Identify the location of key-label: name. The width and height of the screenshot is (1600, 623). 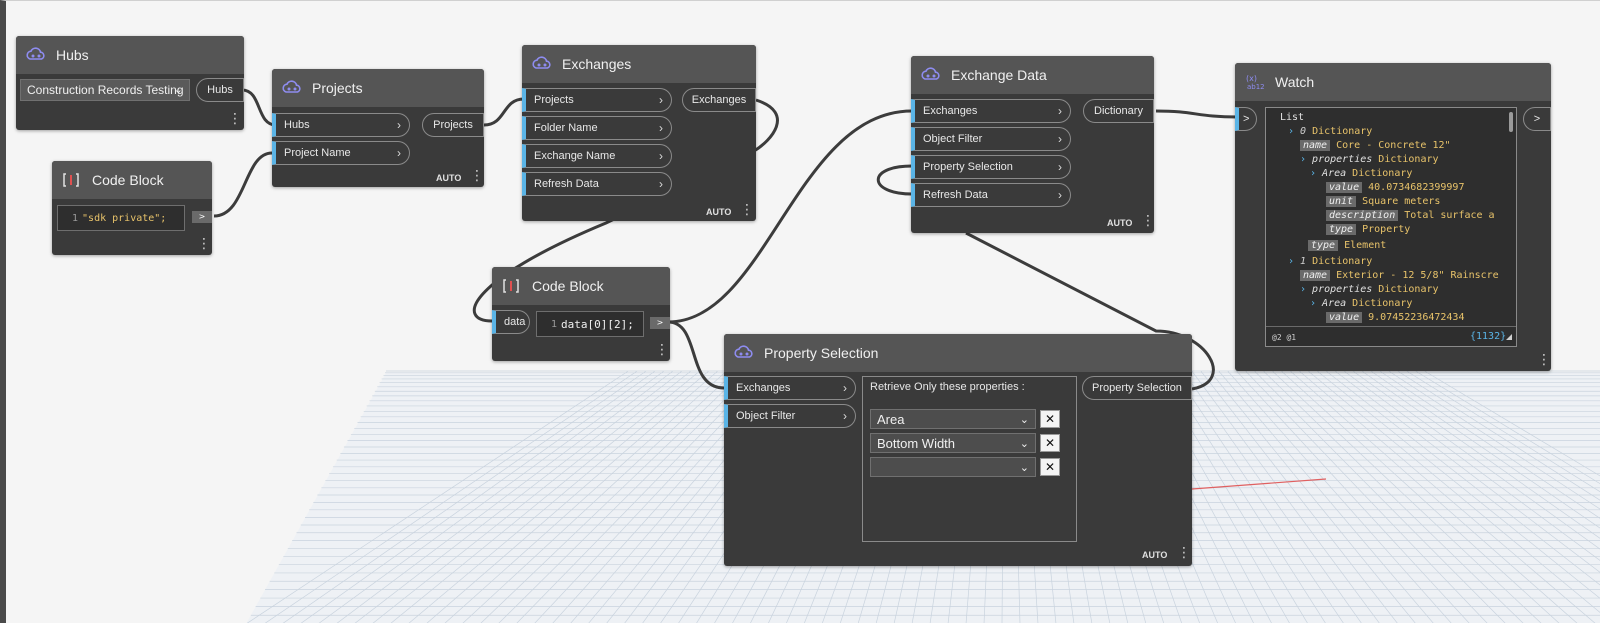
(1315, 145).